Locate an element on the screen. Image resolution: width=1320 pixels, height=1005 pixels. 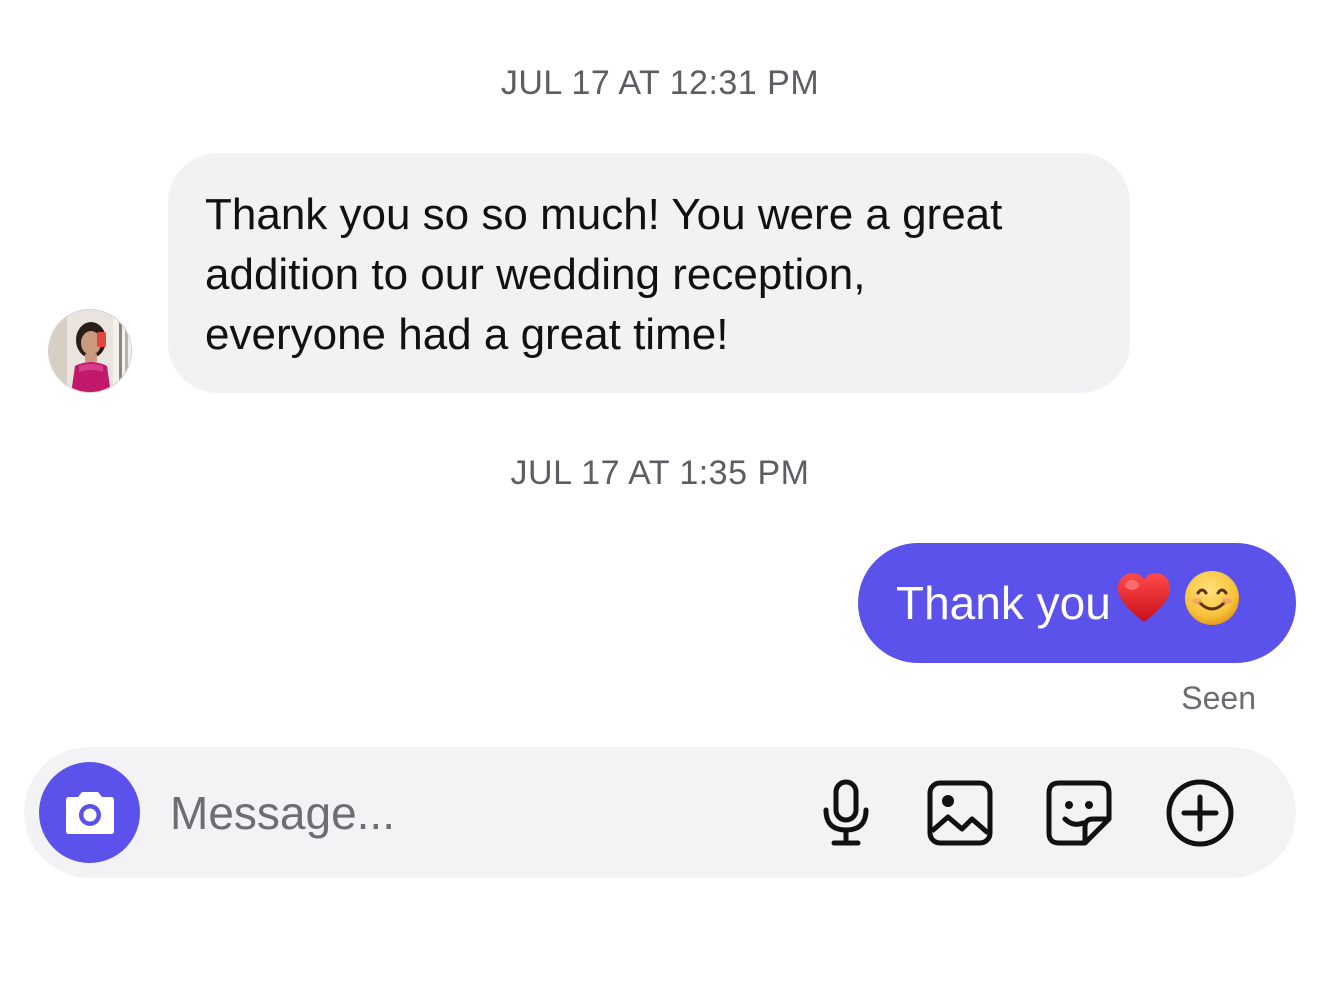
smiling-face-emoji is located at coordinates (1212, 603).